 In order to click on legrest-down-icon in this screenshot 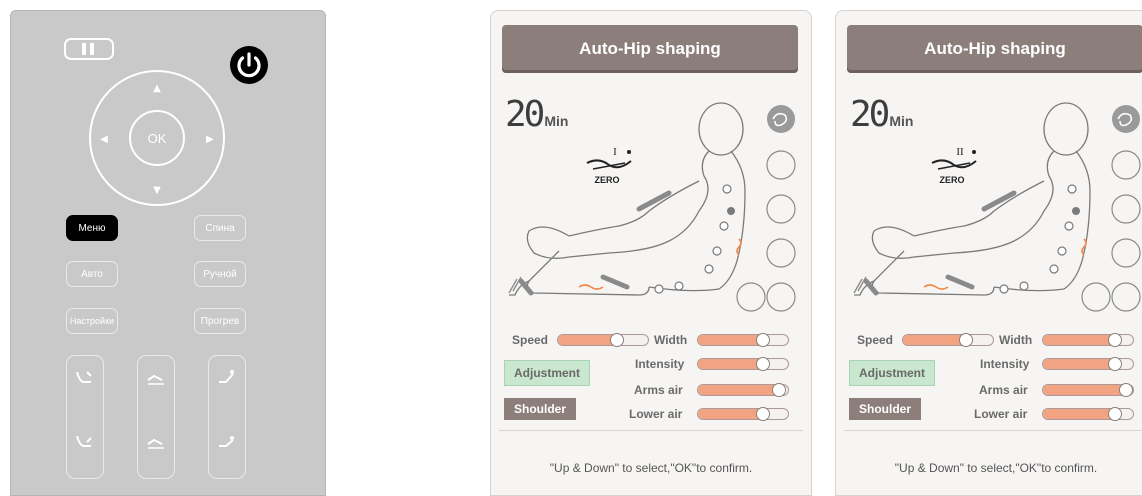, I will do `click(227, 443)`.